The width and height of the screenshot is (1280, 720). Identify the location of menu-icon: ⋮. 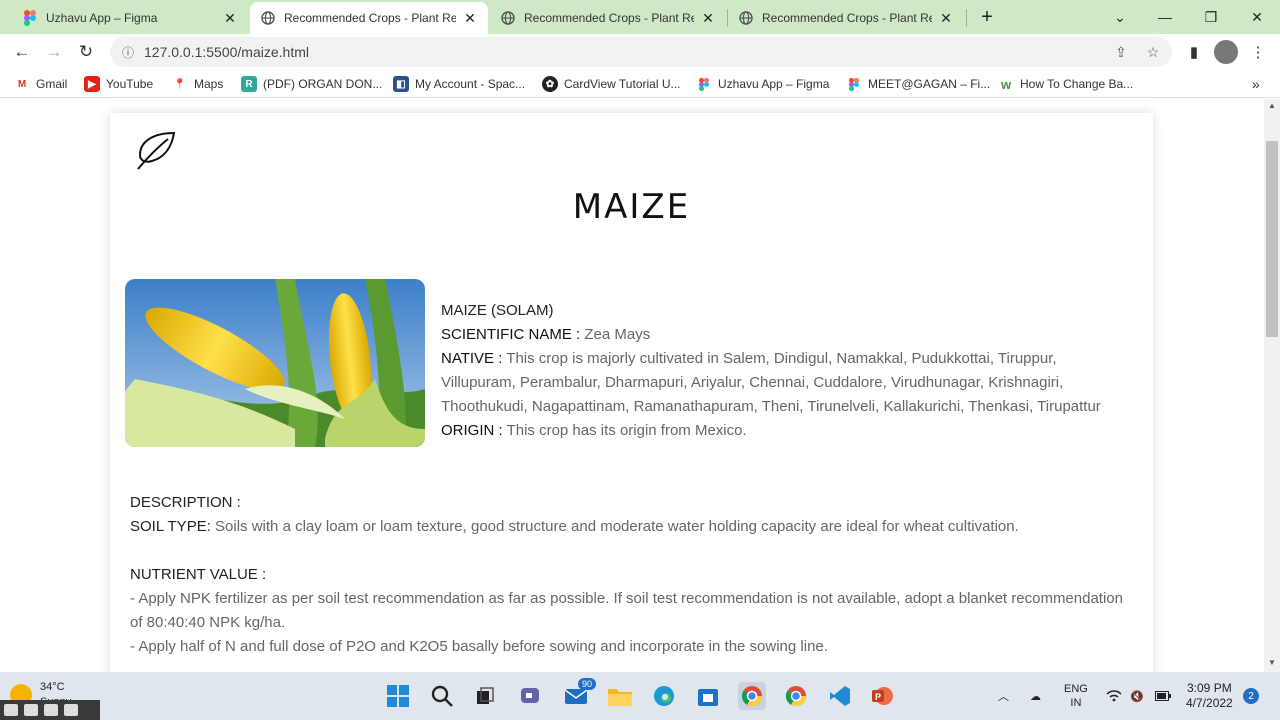
(1258, 52).